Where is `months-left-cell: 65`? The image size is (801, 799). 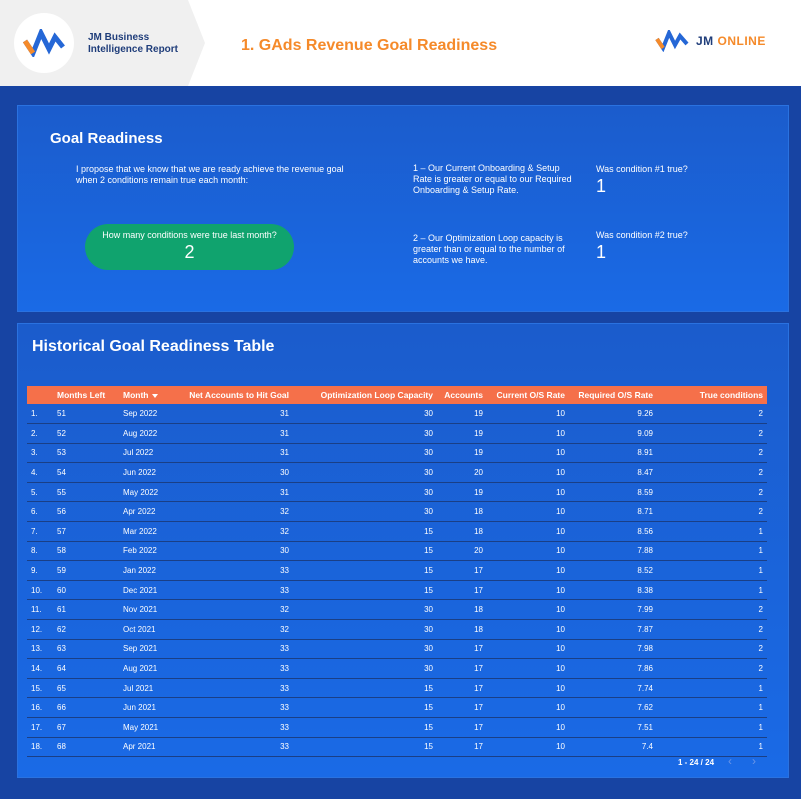 months-left-cell: 65 is located at coordinates (86, 688).